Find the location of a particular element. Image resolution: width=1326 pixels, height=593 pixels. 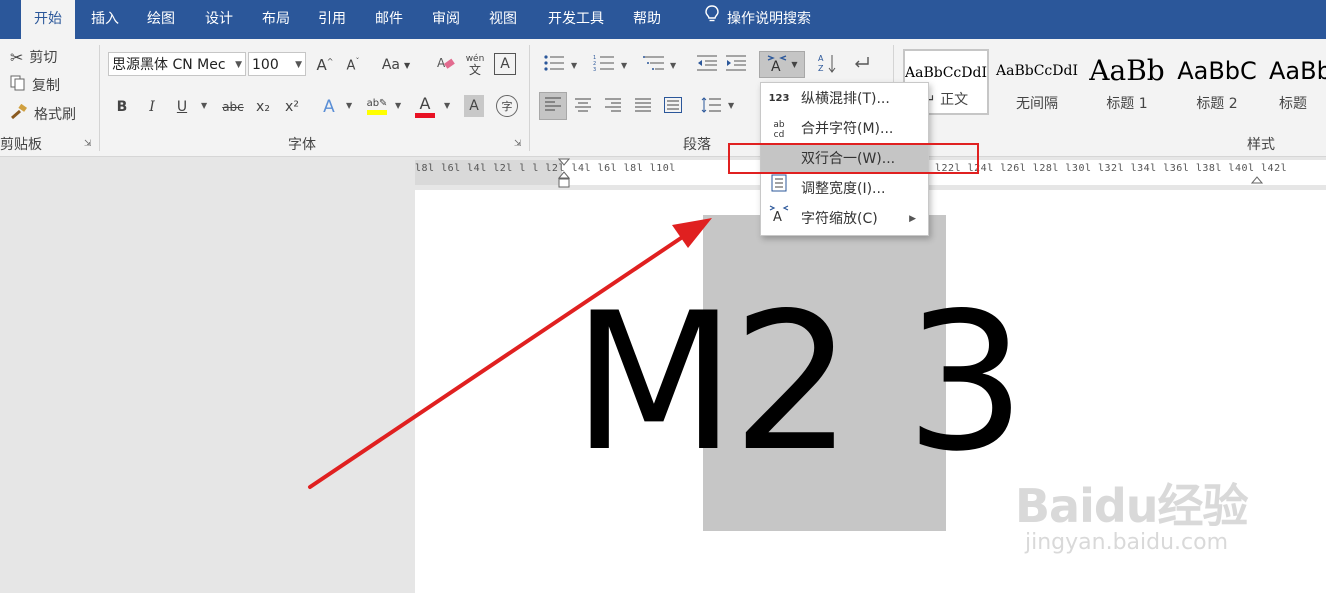

phonetic-bottom: 文 is located at coordinates (474, 70).